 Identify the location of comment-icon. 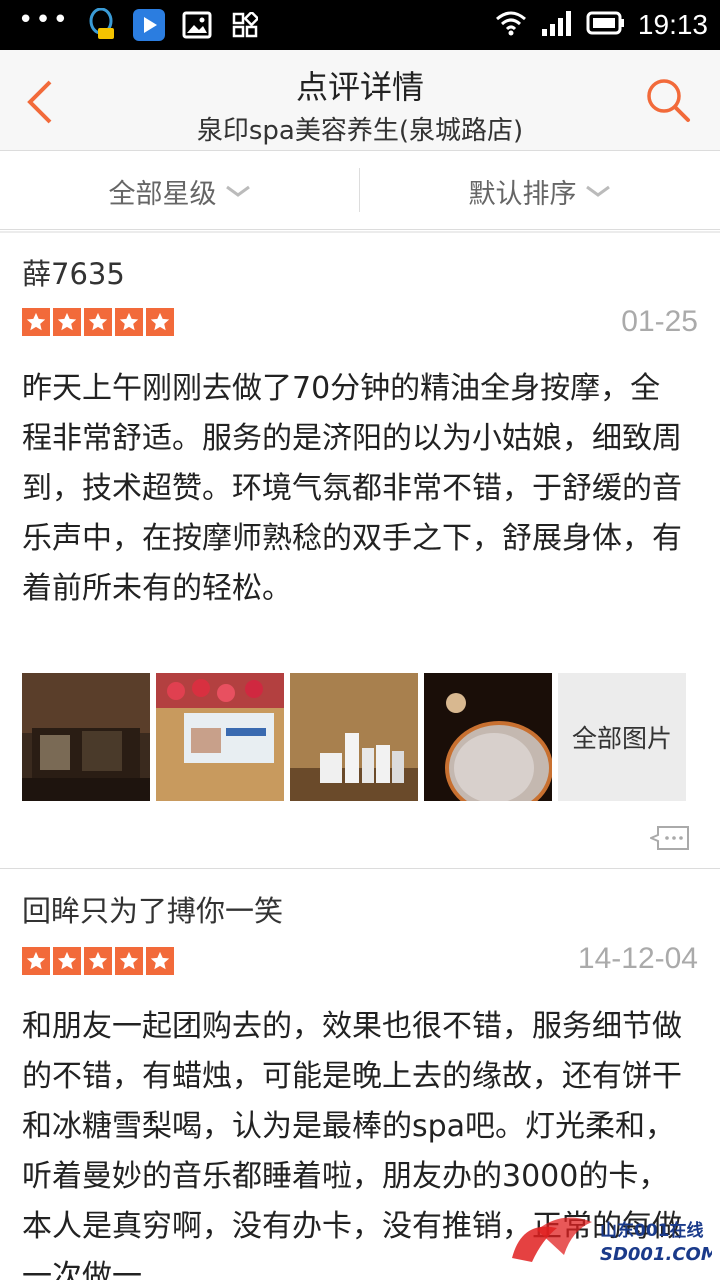
(668, 838).